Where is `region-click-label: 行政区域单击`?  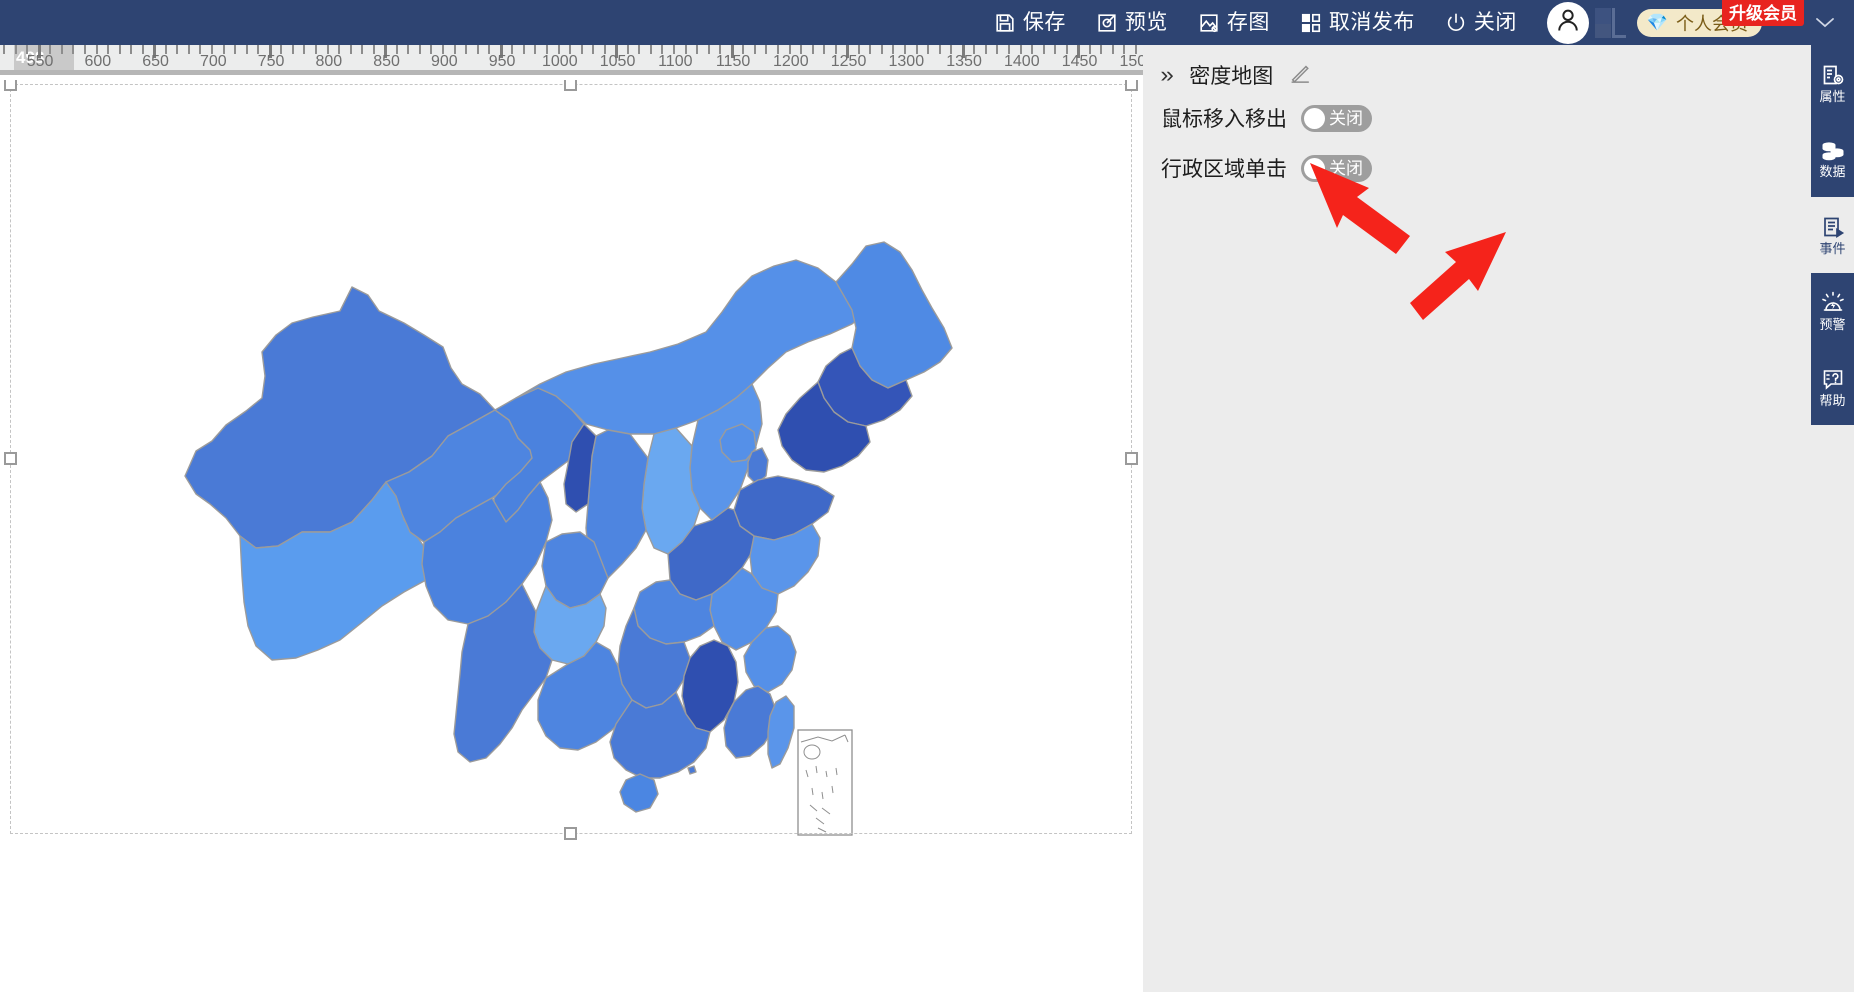
region-click-label: 行政区域单击 is located at coordinates (1224, 169).